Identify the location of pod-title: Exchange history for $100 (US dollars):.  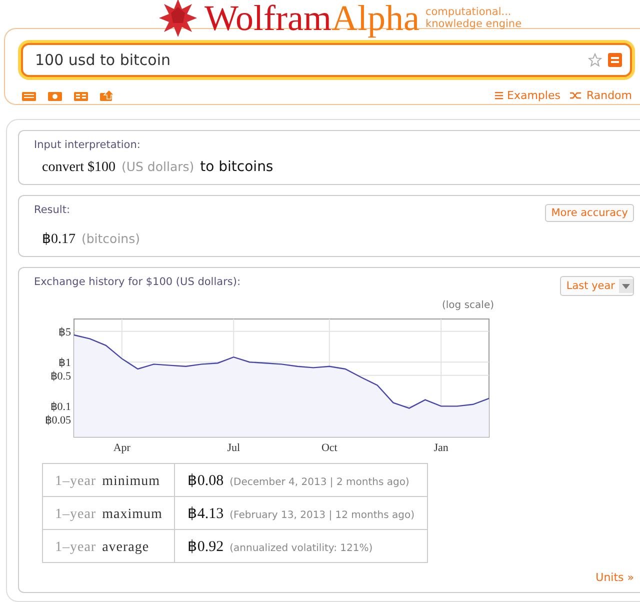
(137, 282).